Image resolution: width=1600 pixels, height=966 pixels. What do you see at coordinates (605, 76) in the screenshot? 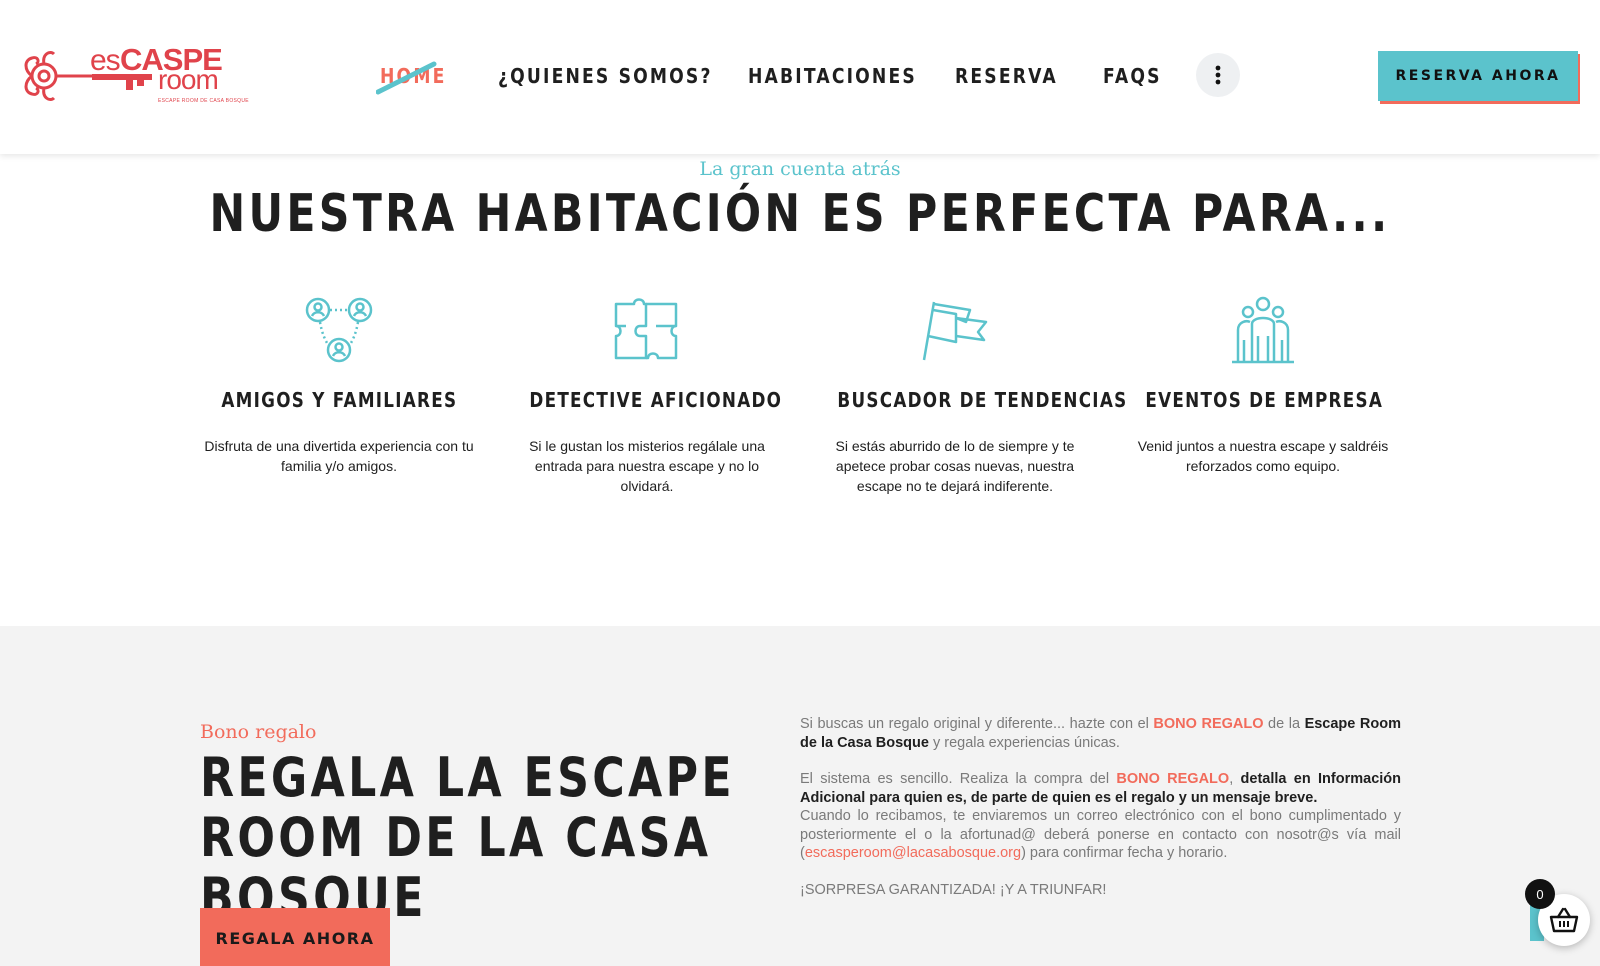
I see `nav-quienes-somos: ¿QUIENES SOMOS?` at bounding box center [605, 76].